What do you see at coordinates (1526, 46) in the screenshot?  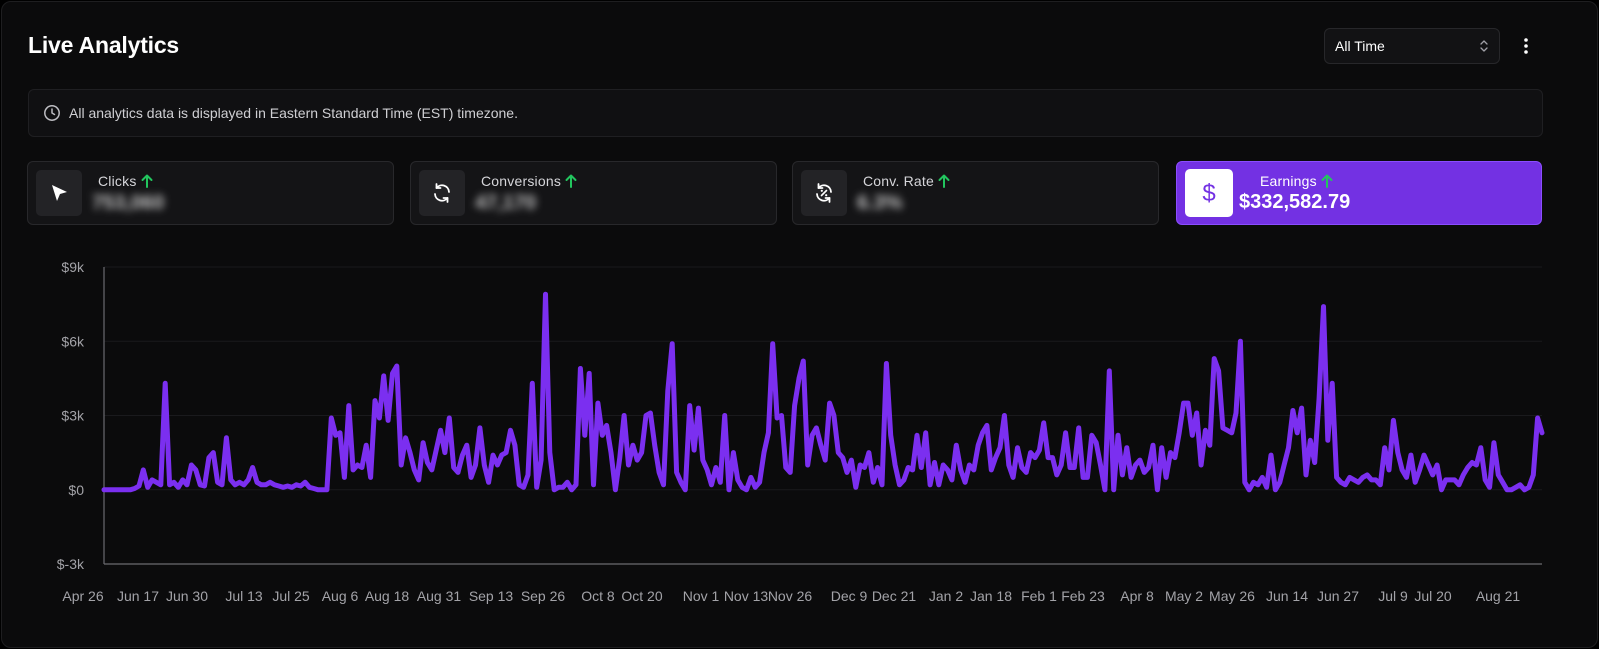 I see `more-options-icon` at bounding box center [1526, 46].